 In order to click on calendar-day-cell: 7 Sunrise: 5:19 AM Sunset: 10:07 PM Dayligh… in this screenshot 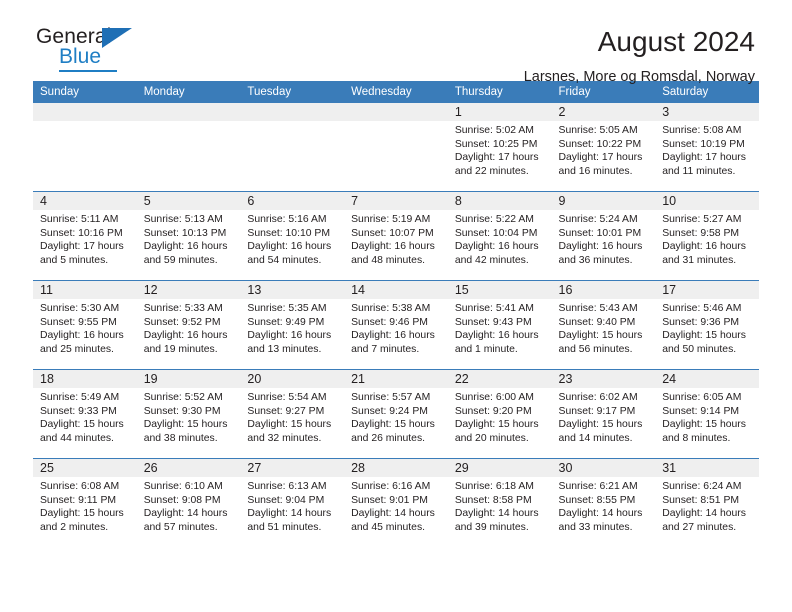, I will do `click(396, 236)`.